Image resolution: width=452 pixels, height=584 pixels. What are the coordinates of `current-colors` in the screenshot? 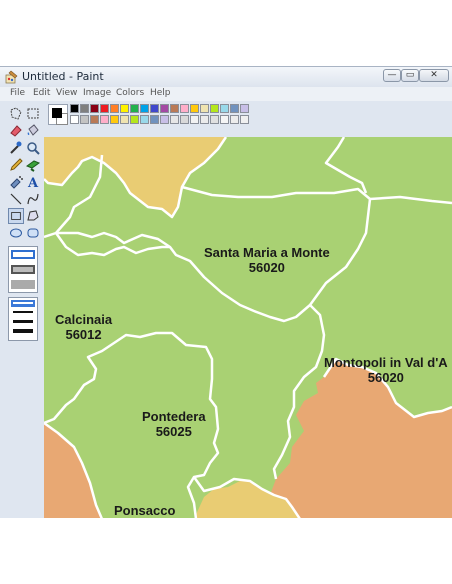 It's located at (58, 114).